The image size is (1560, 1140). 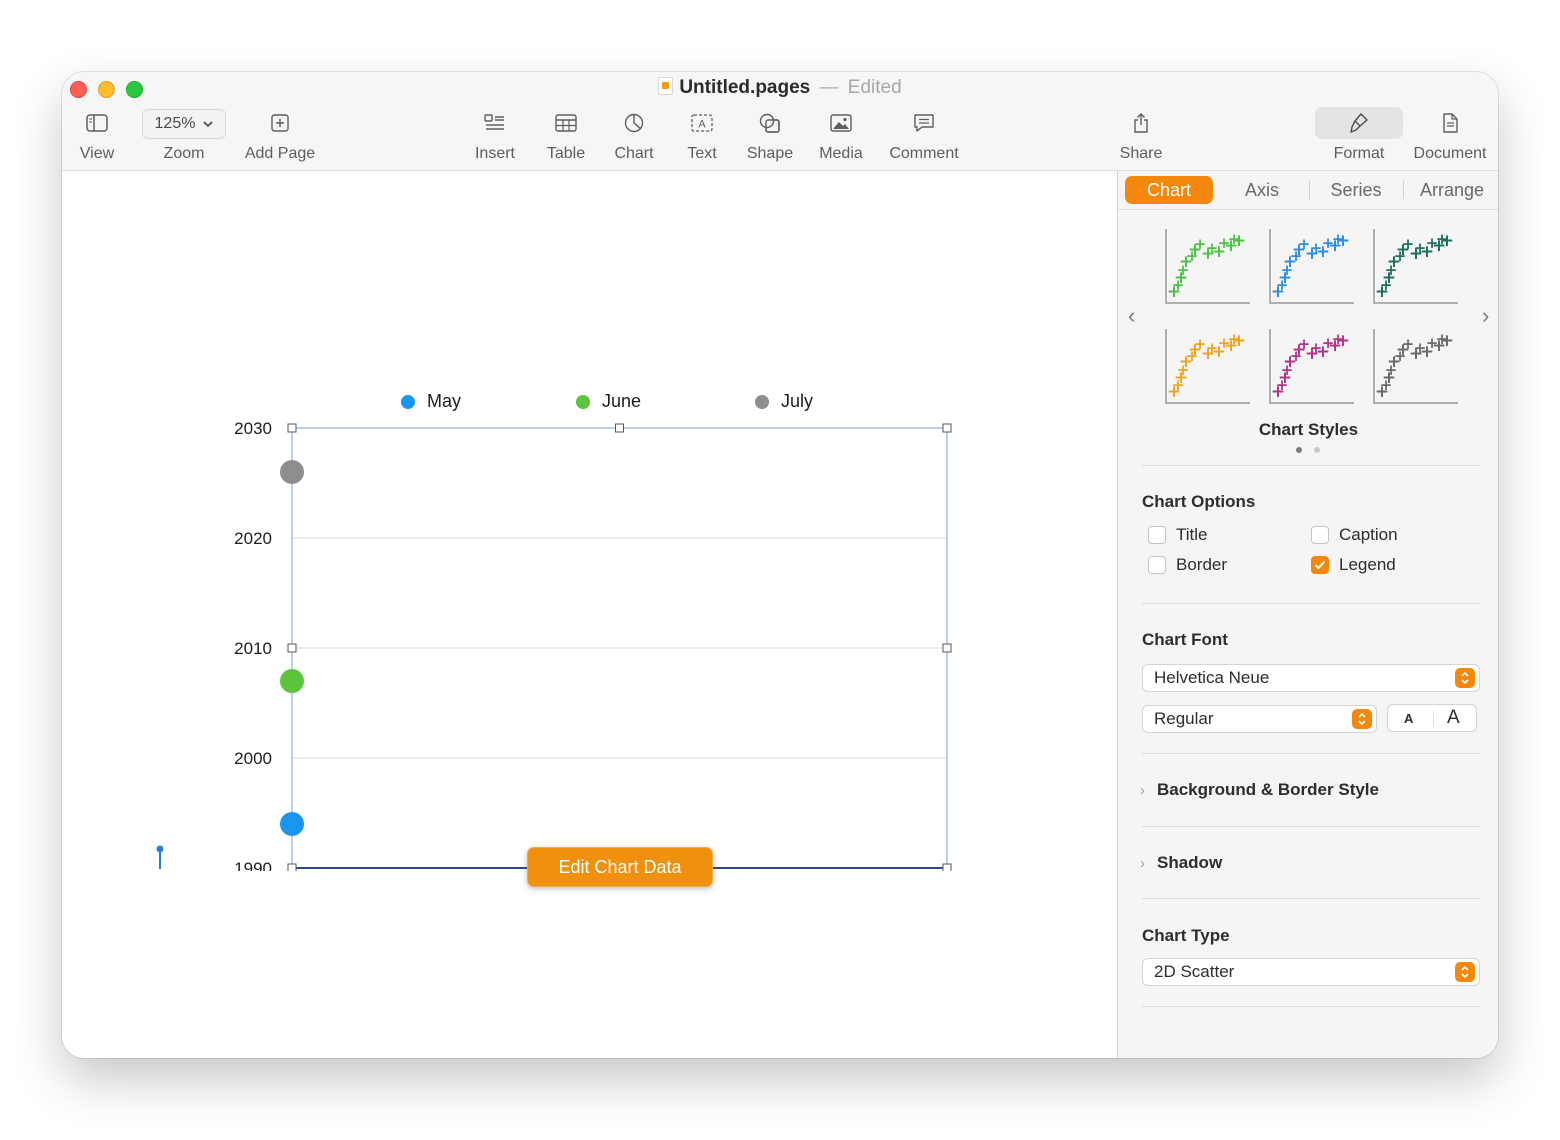 What do you see at coordinates (1308, 429) in the screenshot?
I see `chart-styles-title: Chart Styles` at bounding box center [1308, 429].